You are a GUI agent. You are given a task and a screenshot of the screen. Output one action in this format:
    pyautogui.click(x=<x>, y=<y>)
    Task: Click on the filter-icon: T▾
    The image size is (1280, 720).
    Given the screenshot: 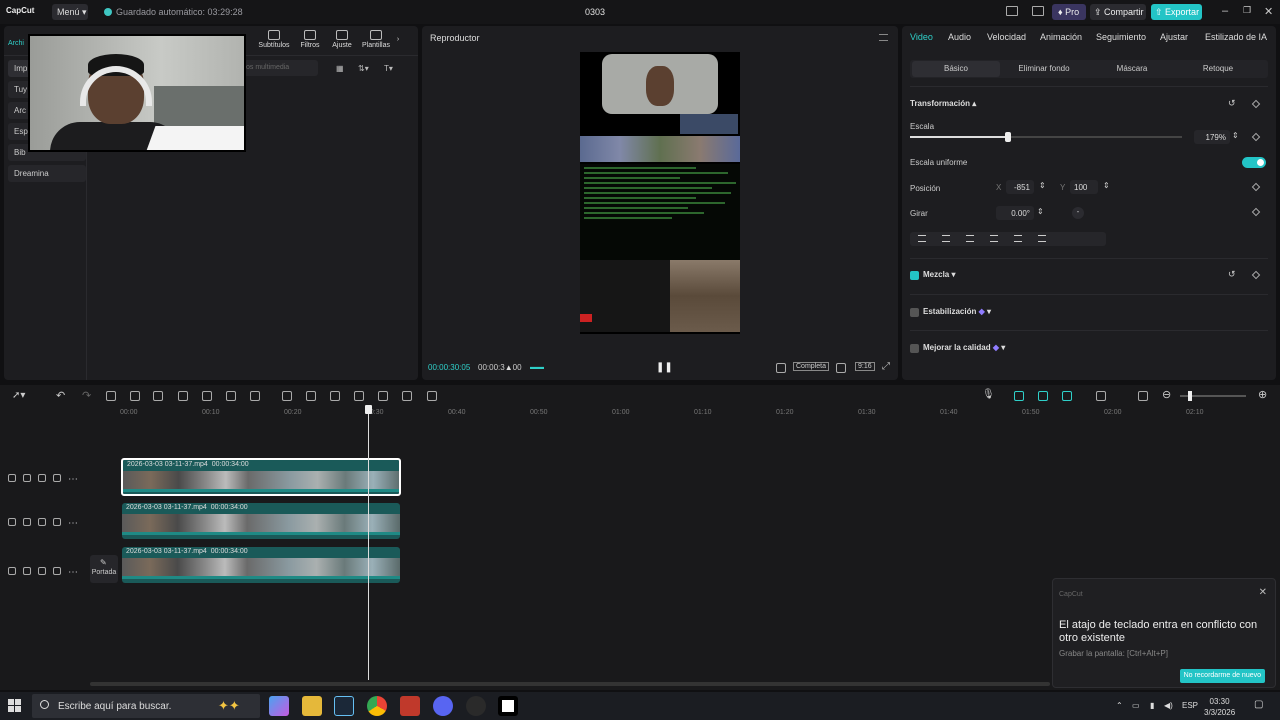 What is the action you would take?
    pyautogui.click(x=388, y=68)
    